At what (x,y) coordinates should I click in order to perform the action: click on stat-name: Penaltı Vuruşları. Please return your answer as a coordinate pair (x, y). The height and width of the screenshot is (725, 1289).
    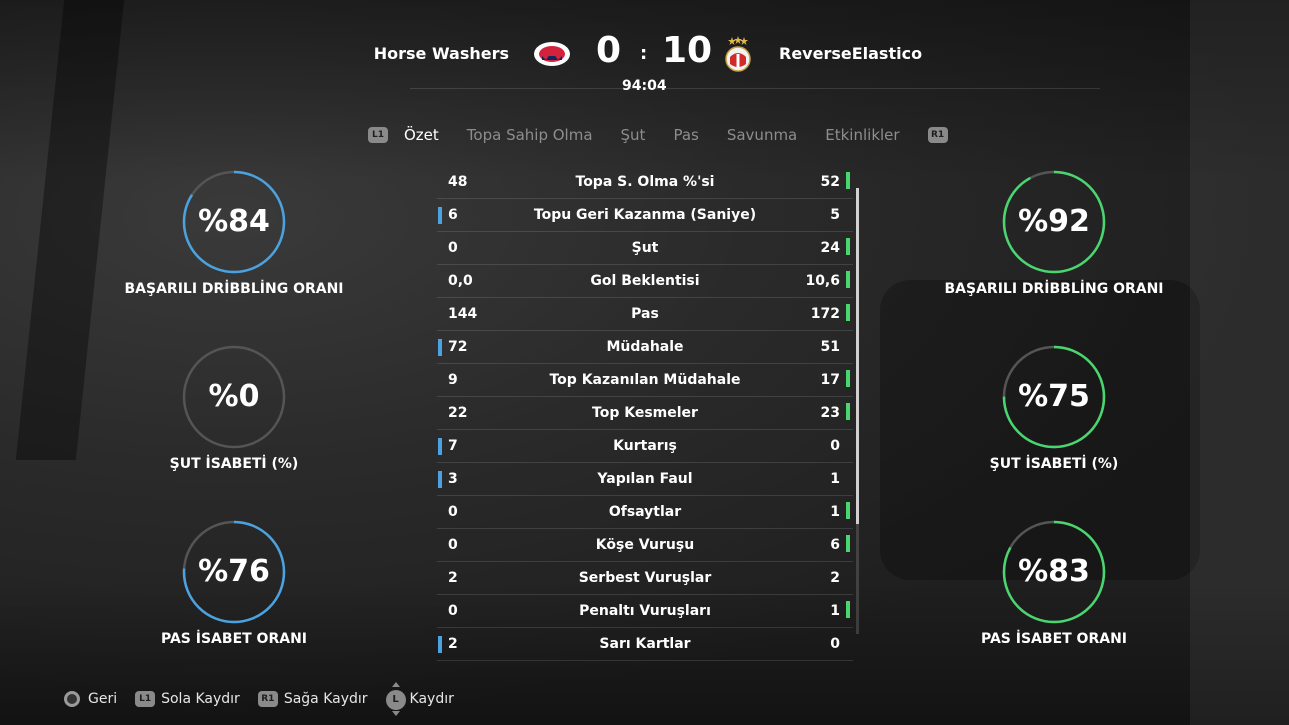
    Looking at the image, I should click on (645, 611).